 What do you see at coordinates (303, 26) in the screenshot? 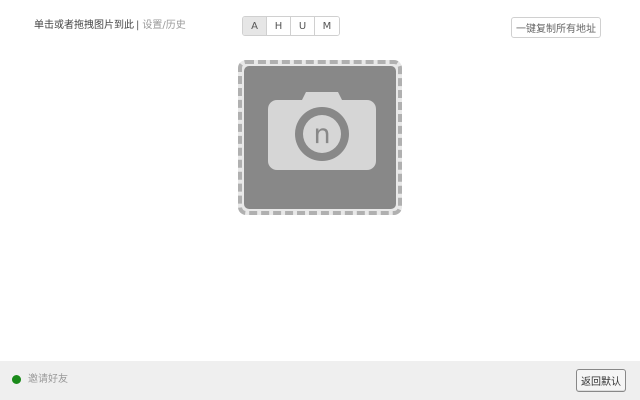
I see `format-option-u: U` at bounding box center [303, 26].